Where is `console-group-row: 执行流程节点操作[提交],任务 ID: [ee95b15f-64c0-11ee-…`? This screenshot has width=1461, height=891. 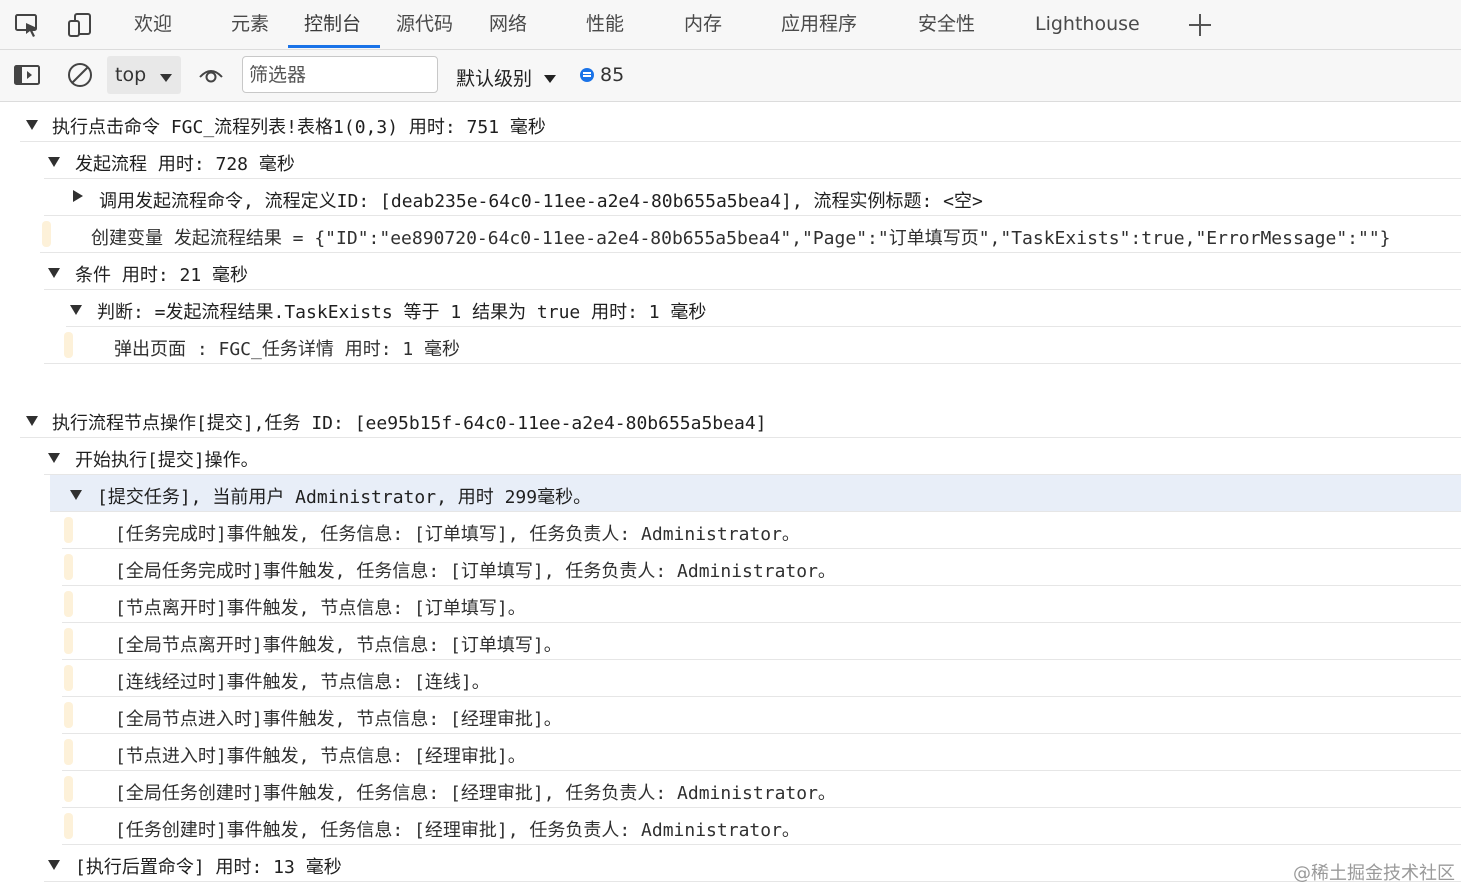
console-group-row: 执行流程节点操作[提交],任务 ID: [ee95b15f-64c0-11ee-… is located at coordinates (740, 419).